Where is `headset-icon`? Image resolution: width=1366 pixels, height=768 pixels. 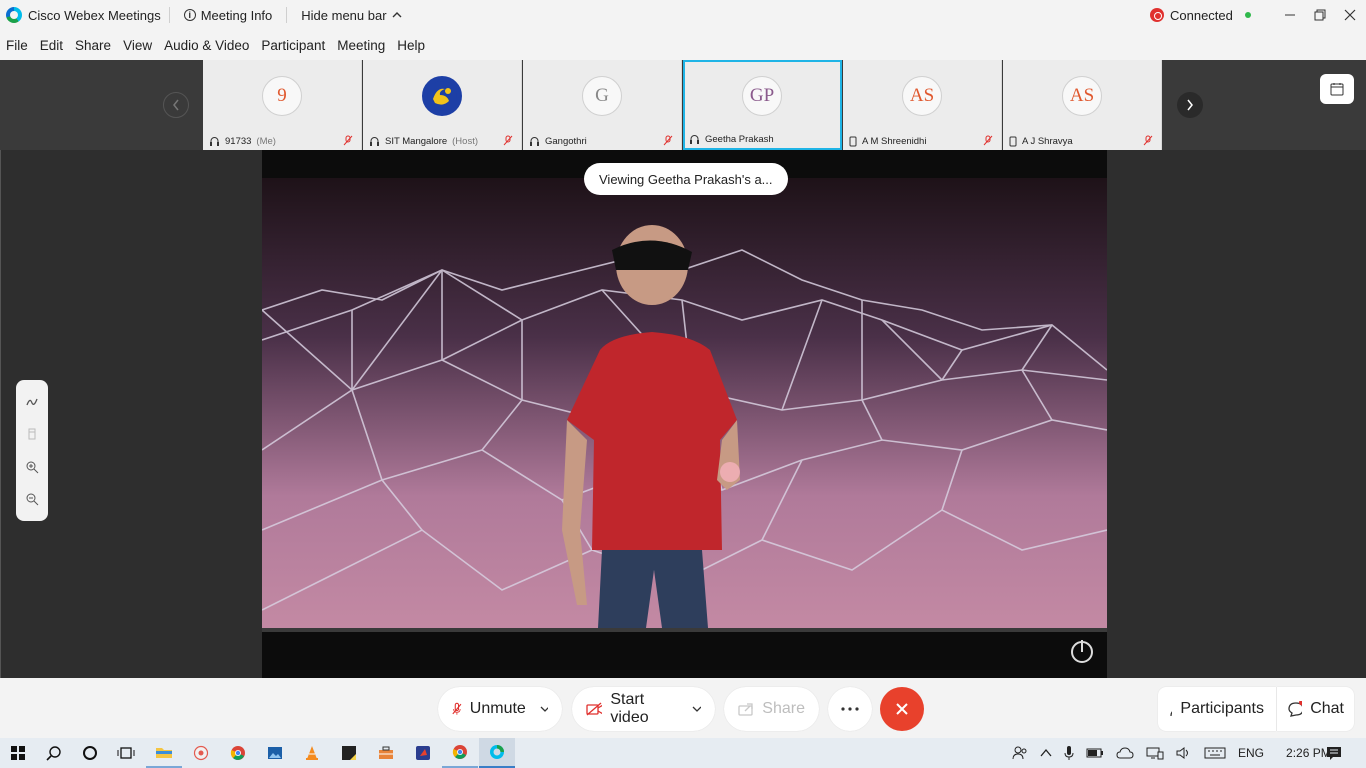 headset-icon is located at coordinates (694, 139).